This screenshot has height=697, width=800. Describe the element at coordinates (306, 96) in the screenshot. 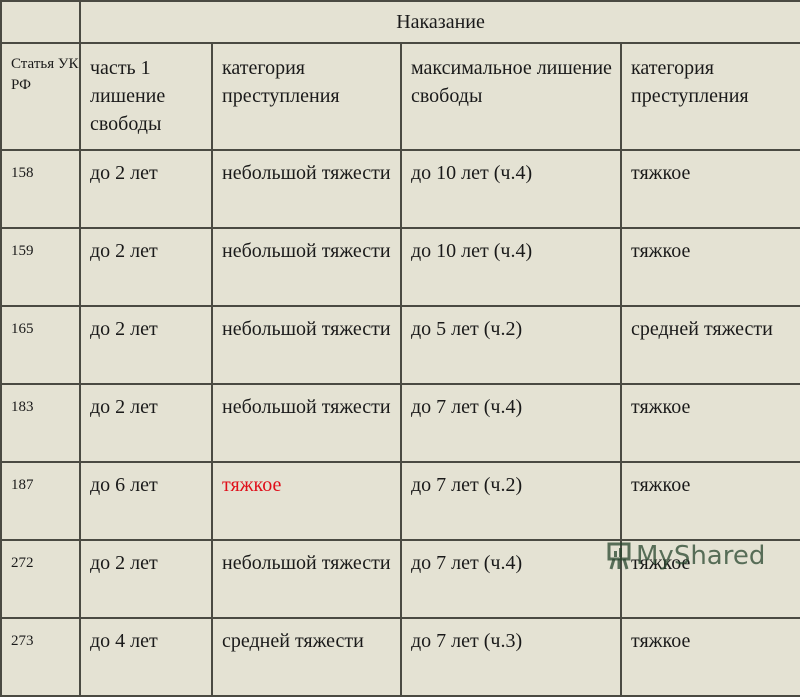

I see `header-category1: категория преступления` at that location.